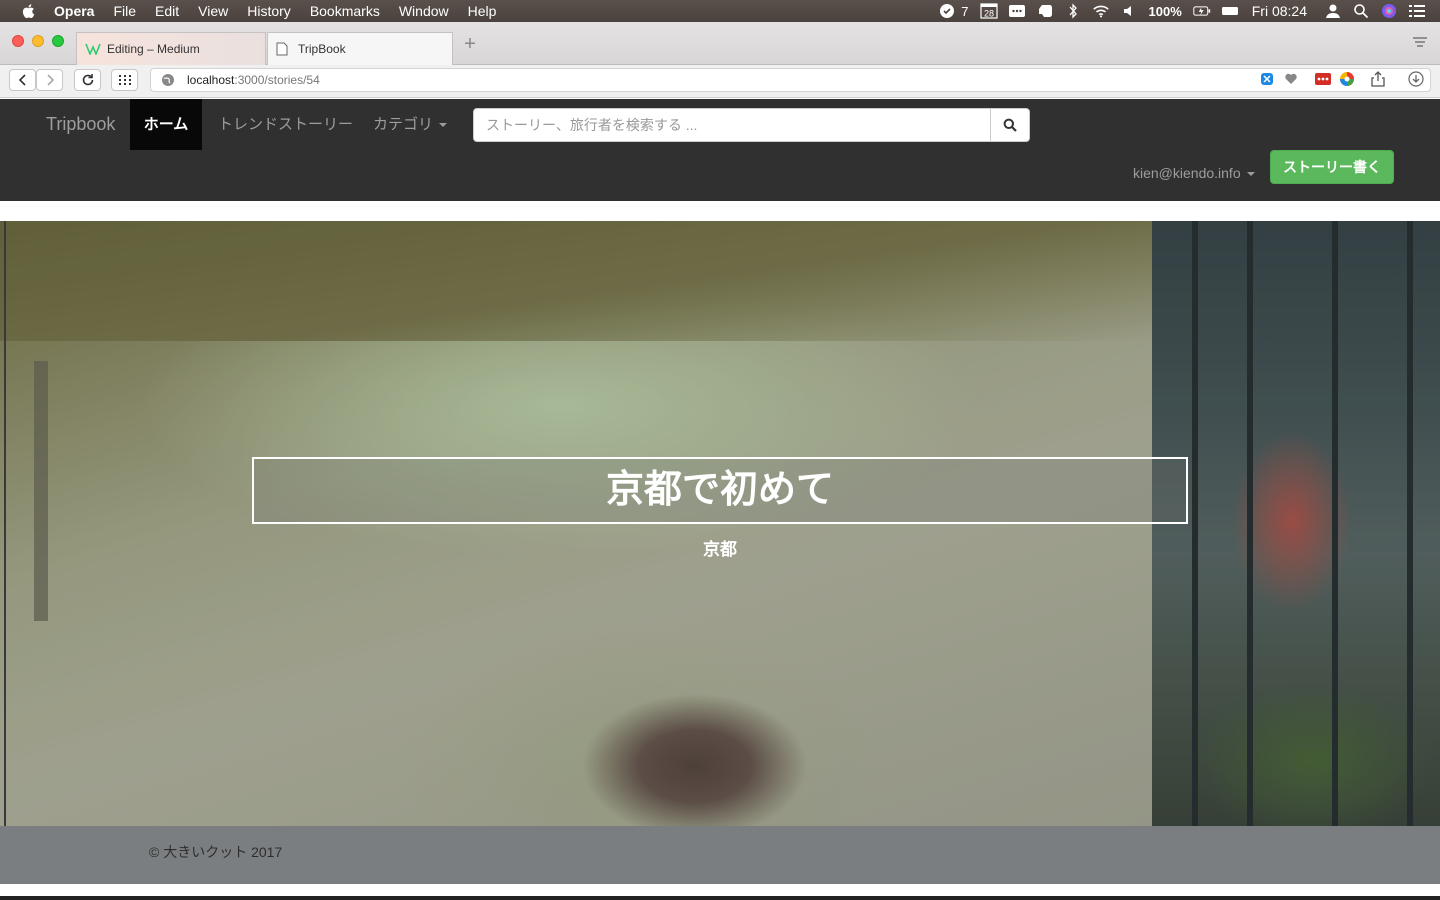  What do you see at coordinates (38, 41) in the screenshot?
I see `window-minimize-button` at bounding box center [38, 41].